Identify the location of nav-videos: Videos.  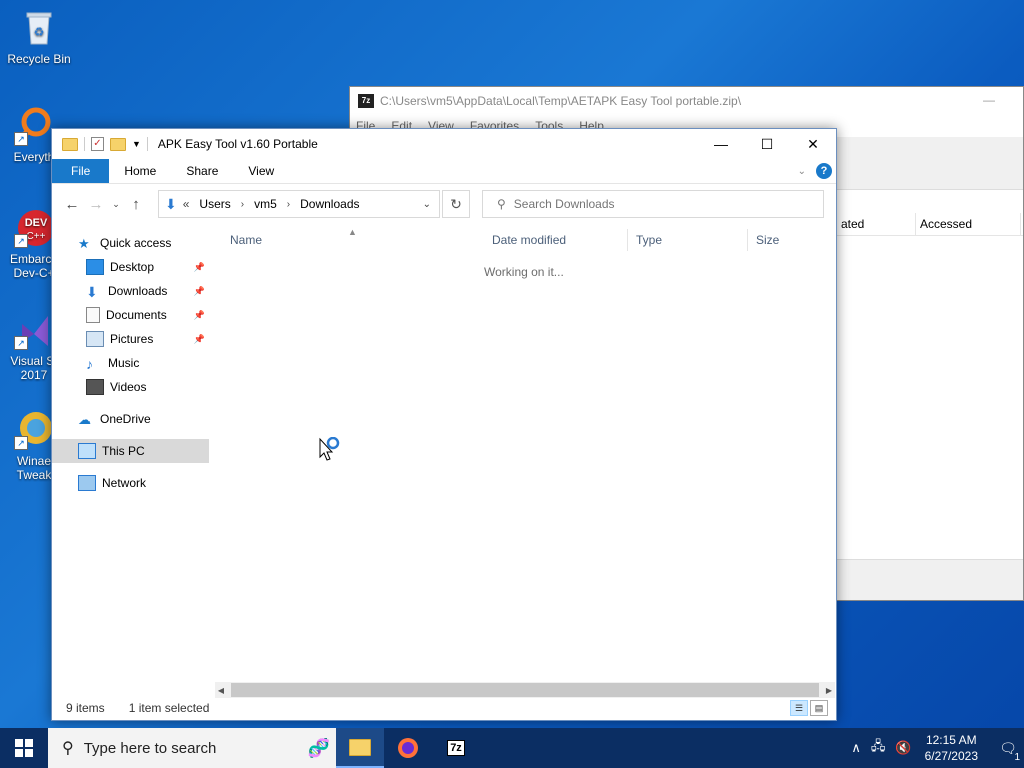
(130, 387).